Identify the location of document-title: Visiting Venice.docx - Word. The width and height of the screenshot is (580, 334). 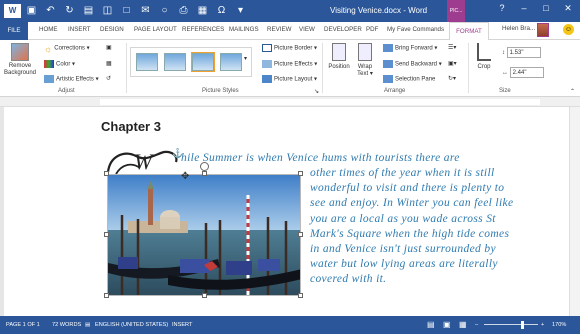
(379, 10).